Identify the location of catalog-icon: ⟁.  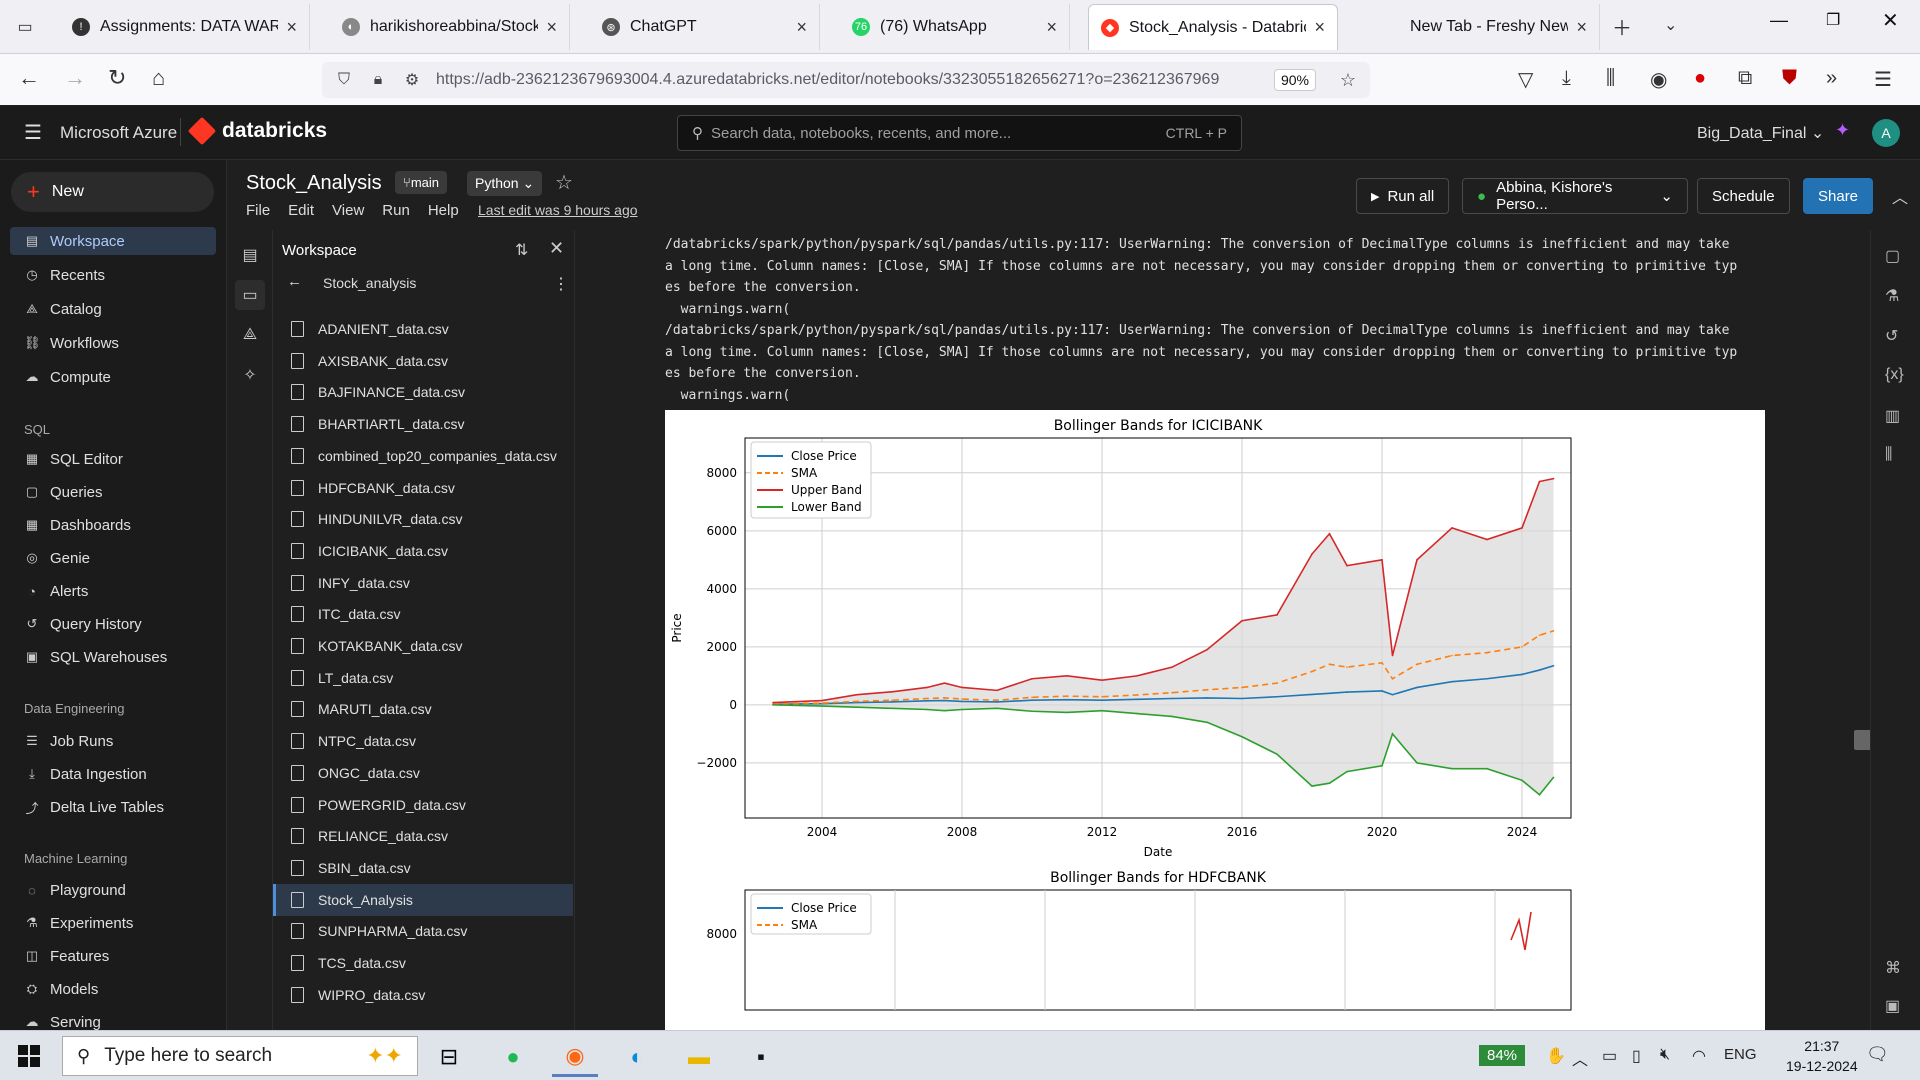
(250, 335).